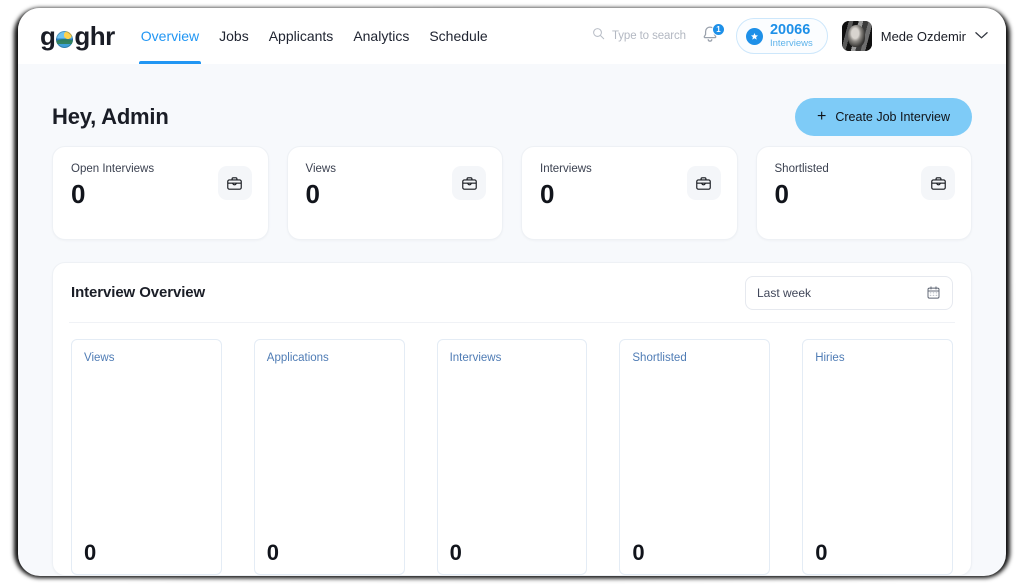 Image resolution: width=1024 pixels, height=584 pixels. Describe the element at coordinates (297, 358) in the screenshot. I see `funnel-label: Applications` at that location.